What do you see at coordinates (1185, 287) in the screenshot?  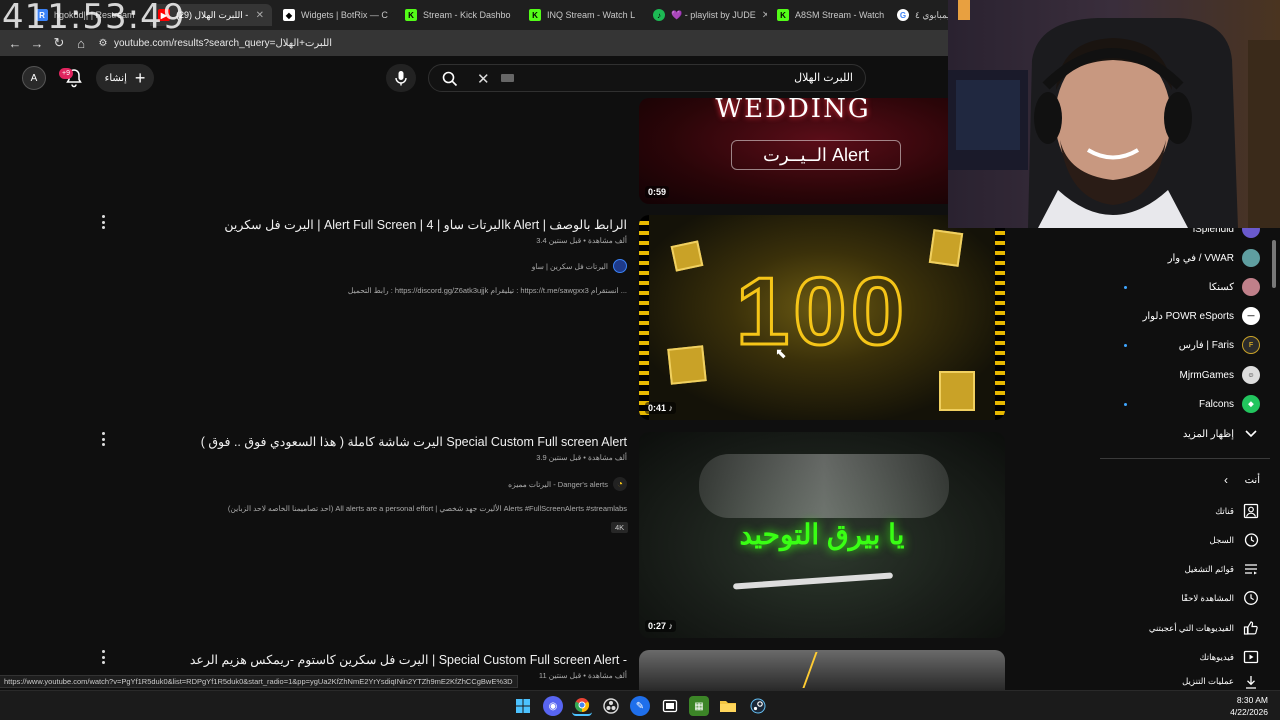 I see `subscription-item: كسنكا` at bounding box center [1185, 287].